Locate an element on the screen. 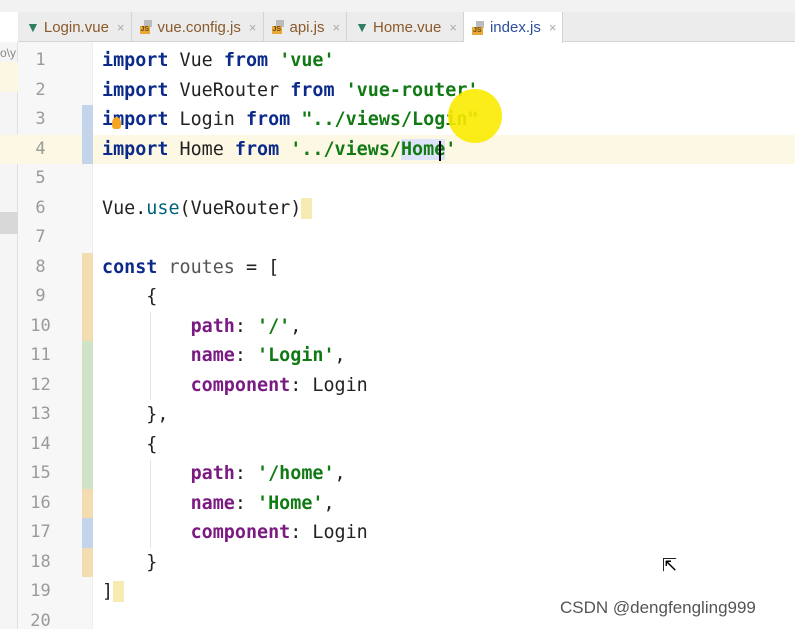 This screenshot has width=795, height=636. vue-icon: ▼ is located at coordinates (362, 27).